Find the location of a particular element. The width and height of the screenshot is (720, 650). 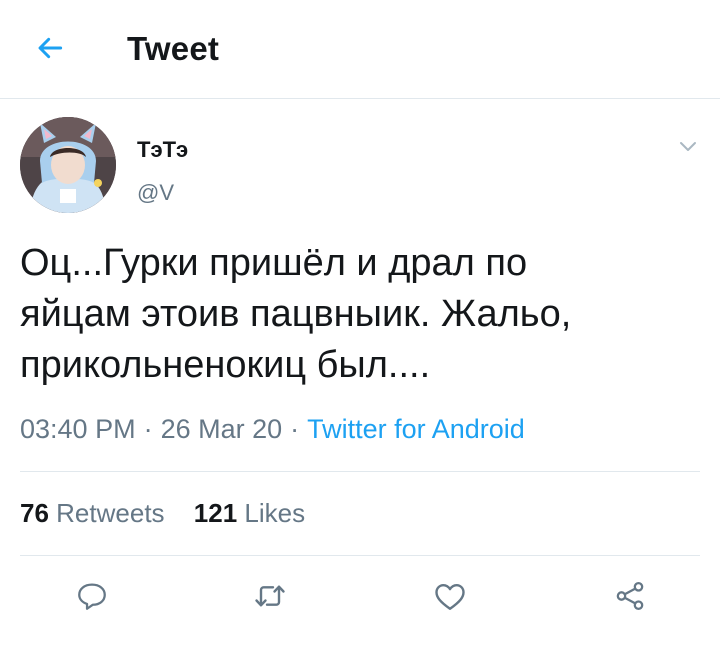

share-icon is located at coordinates (630, 596).